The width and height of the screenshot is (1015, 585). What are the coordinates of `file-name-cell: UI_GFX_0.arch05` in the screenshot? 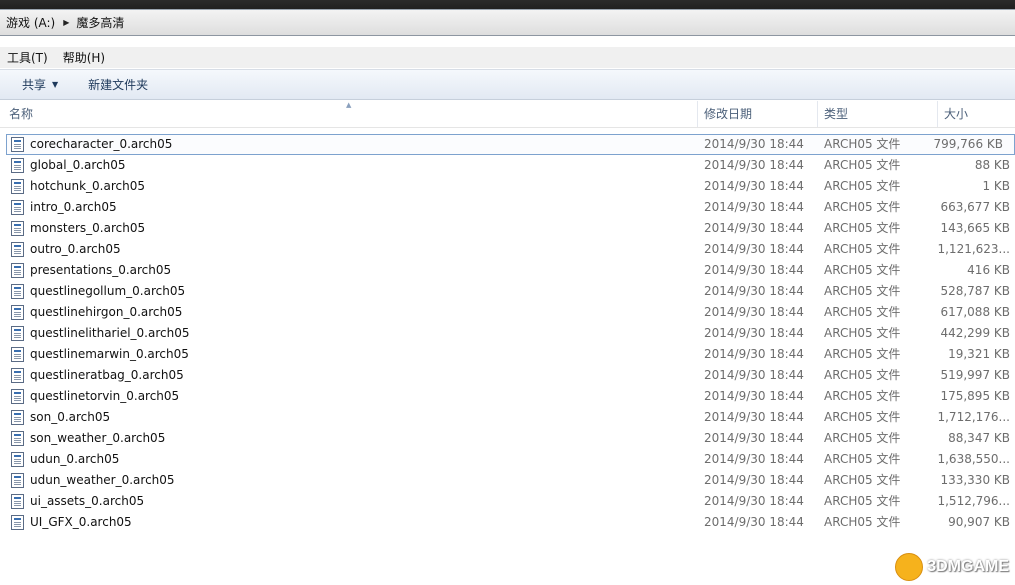 It's located at (71, 522).